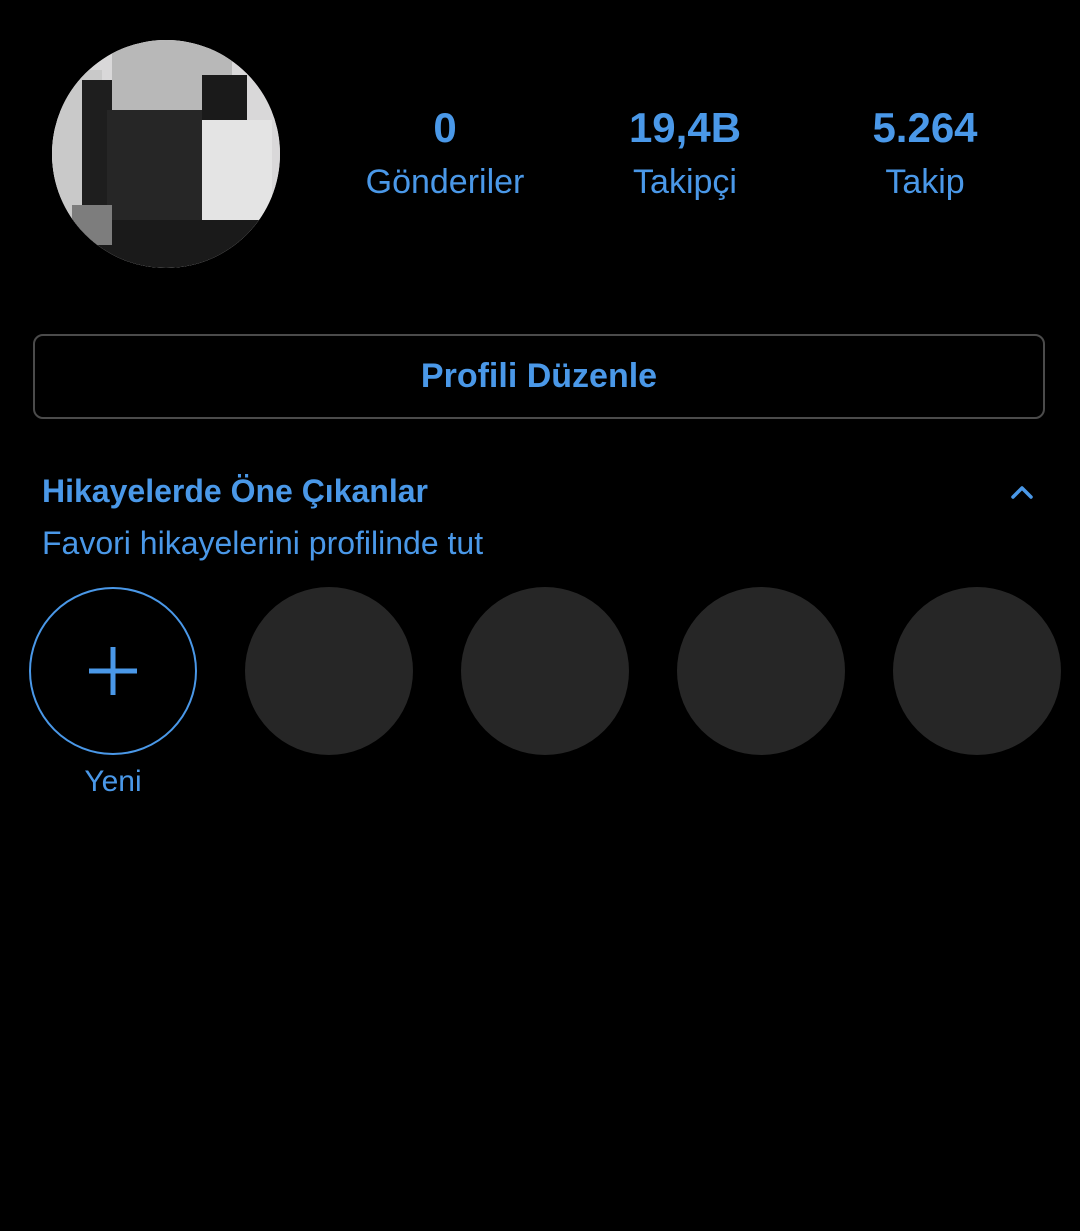 This screenshot has height=1231, width=1080. I want to click on stat-posts: 0 Gönderiler, so click(445, 156).